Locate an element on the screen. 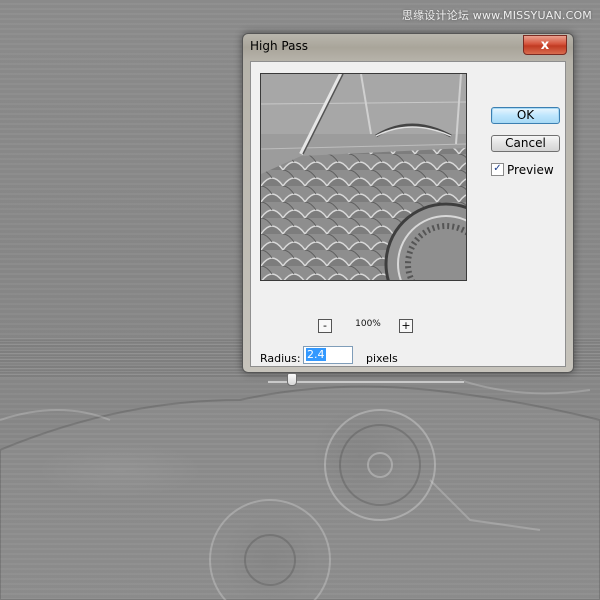  cancel-button: Cancel is located at coordinates (525, 143).